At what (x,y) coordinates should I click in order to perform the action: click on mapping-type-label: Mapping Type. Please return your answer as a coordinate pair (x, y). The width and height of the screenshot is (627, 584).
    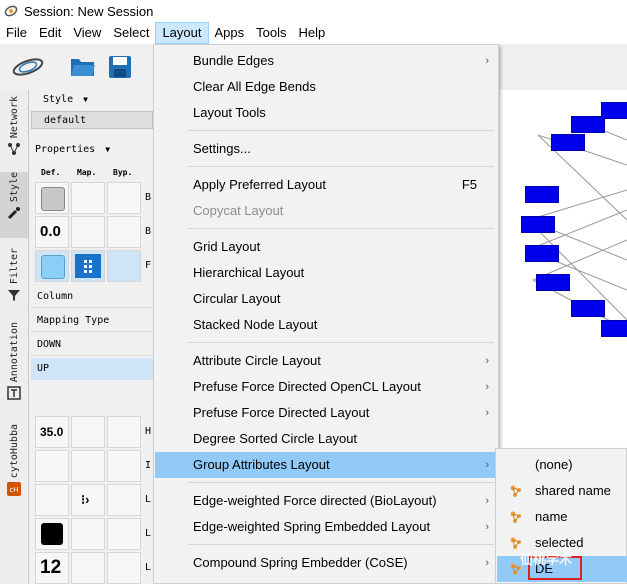
    Looking at the image, I should click on (92, 321).